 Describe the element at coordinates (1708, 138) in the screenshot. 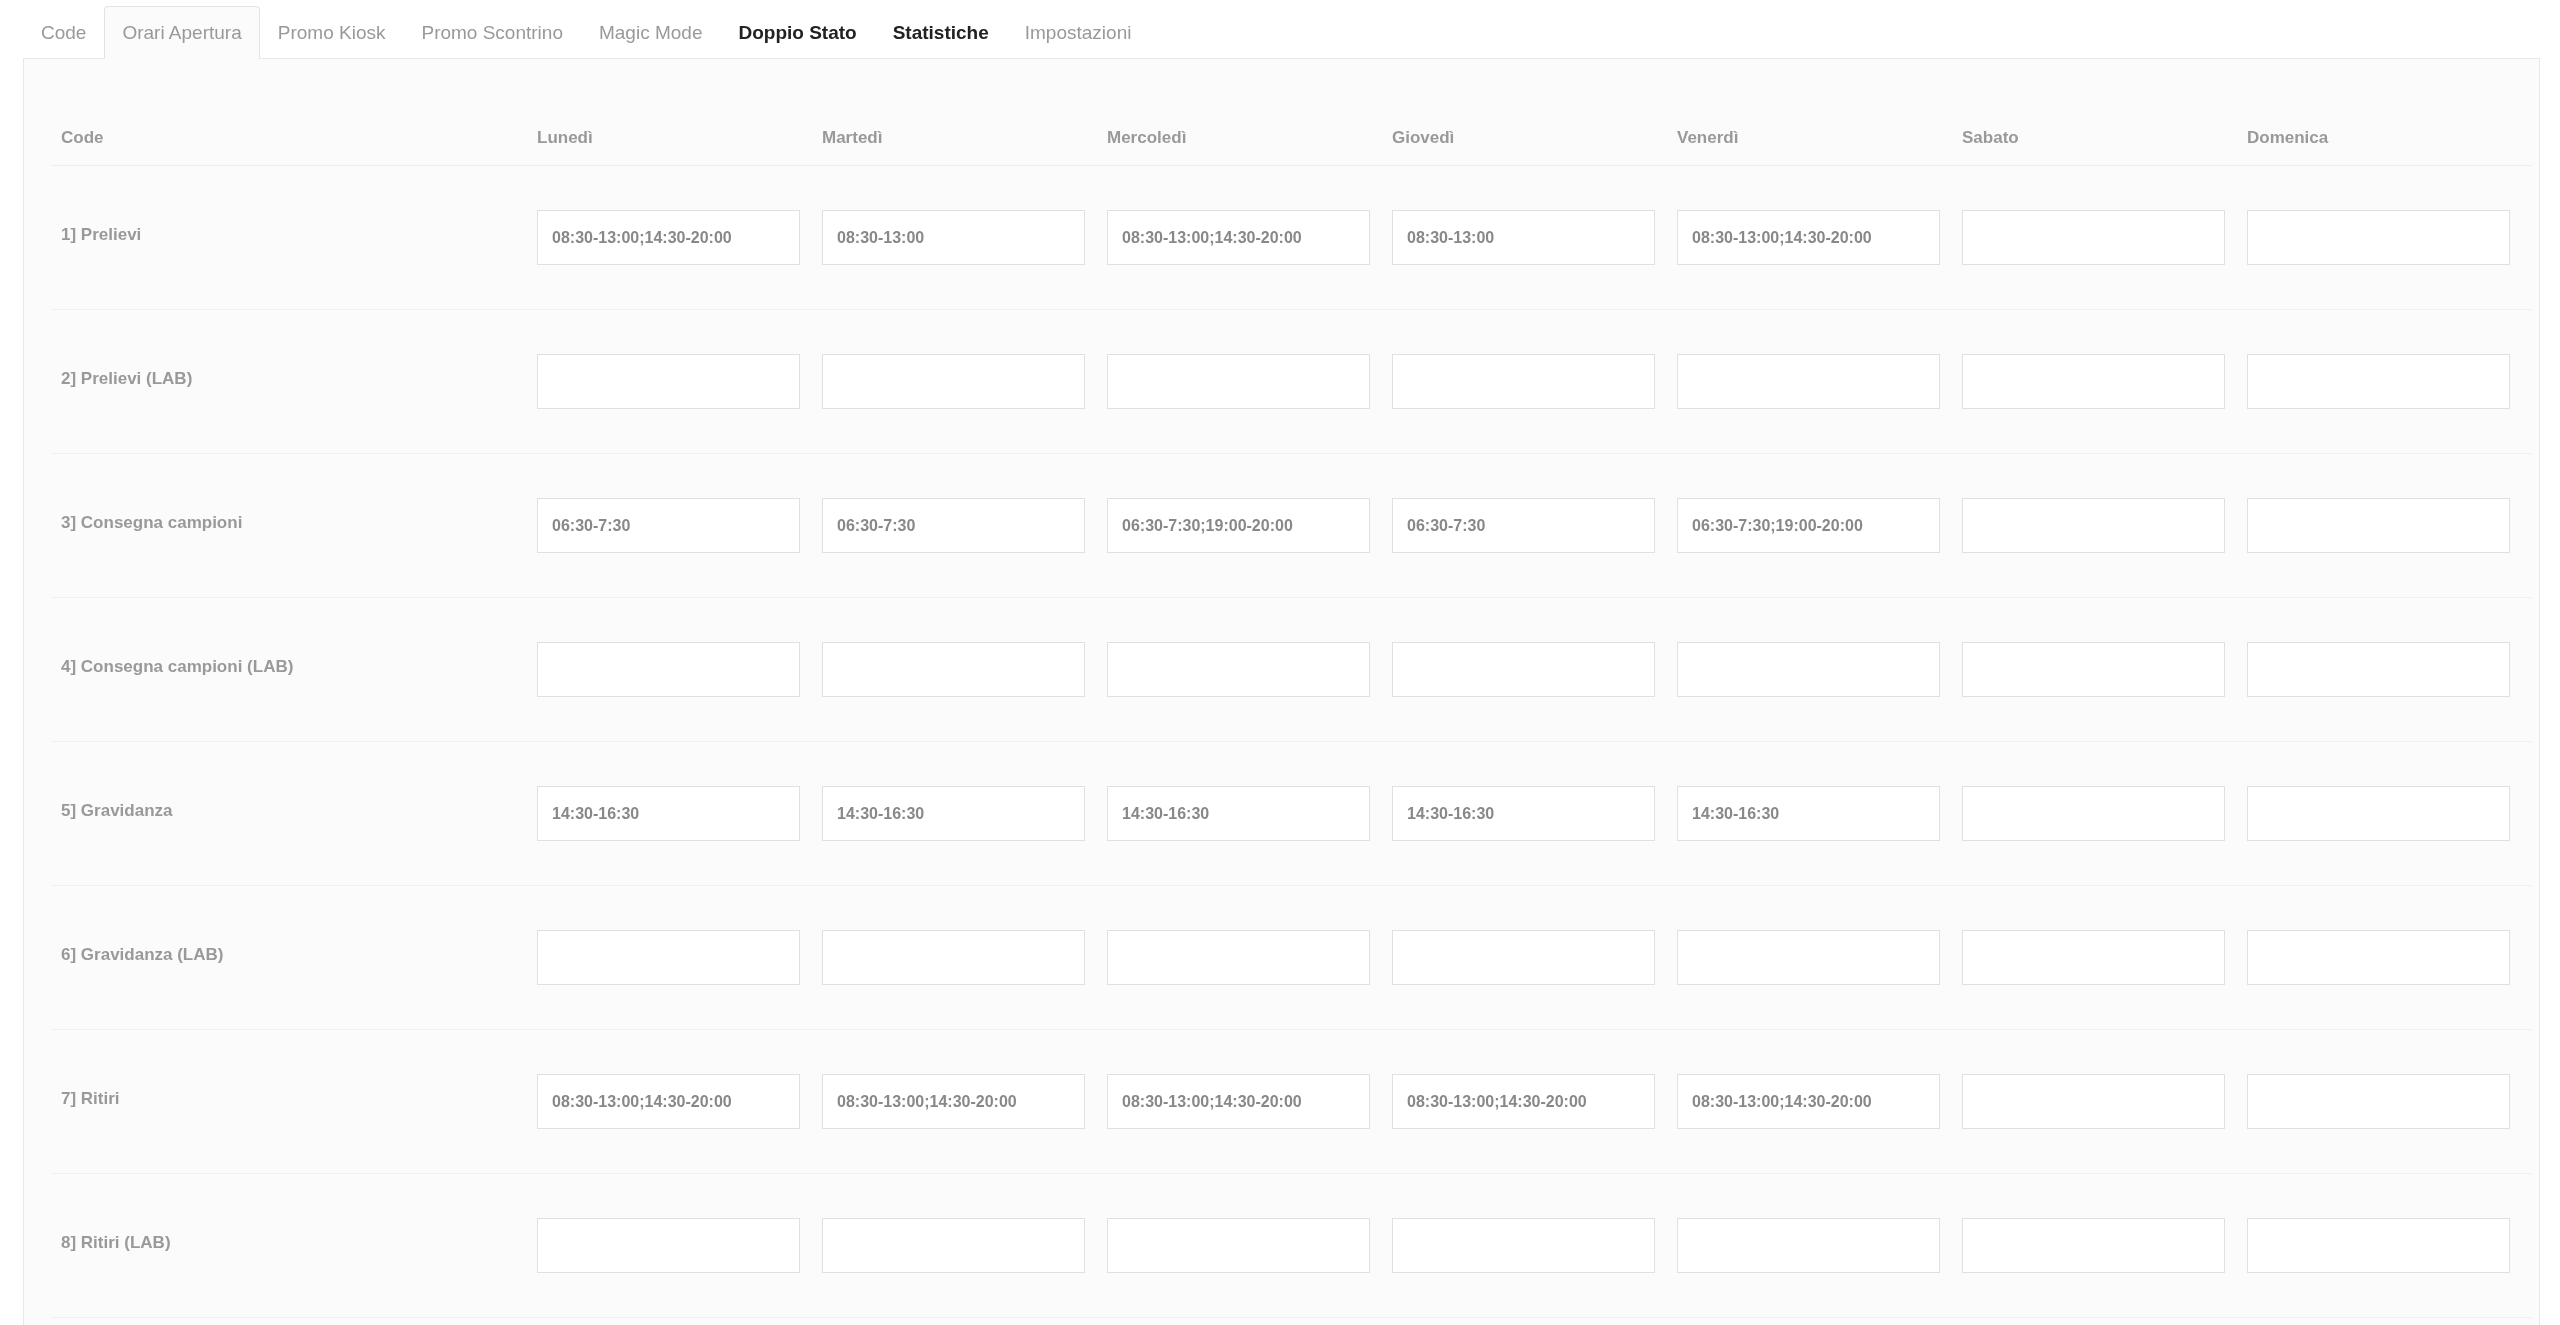

I see `column-header: Venerdì` at that location.